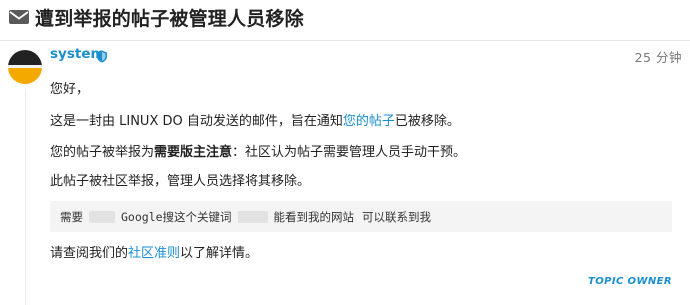  Describe the element at coordinates (427, 121) in the screenshot. I see `notice-text-end: 已被移除。` at that location.